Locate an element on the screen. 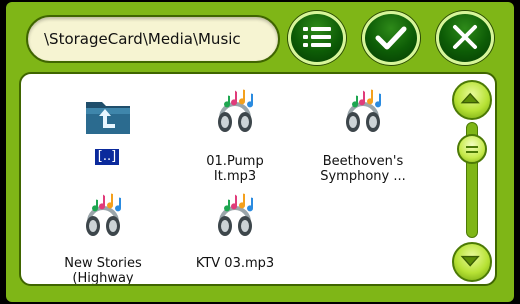 Image resolution: width=520 pixels, height=304 pixels. scroll-up-button is located at coordinates (472, 100).